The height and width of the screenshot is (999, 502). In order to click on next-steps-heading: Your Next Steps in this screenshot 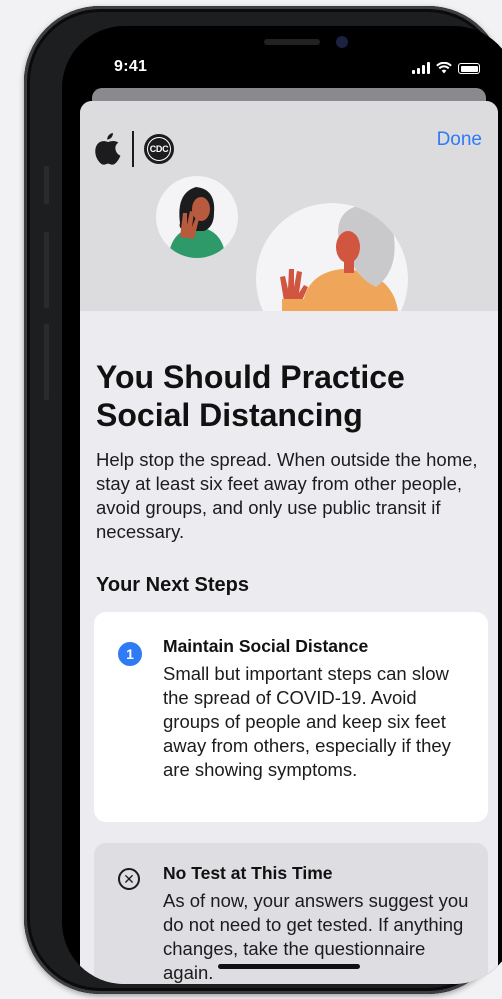, I will do `click(172, 585)`.